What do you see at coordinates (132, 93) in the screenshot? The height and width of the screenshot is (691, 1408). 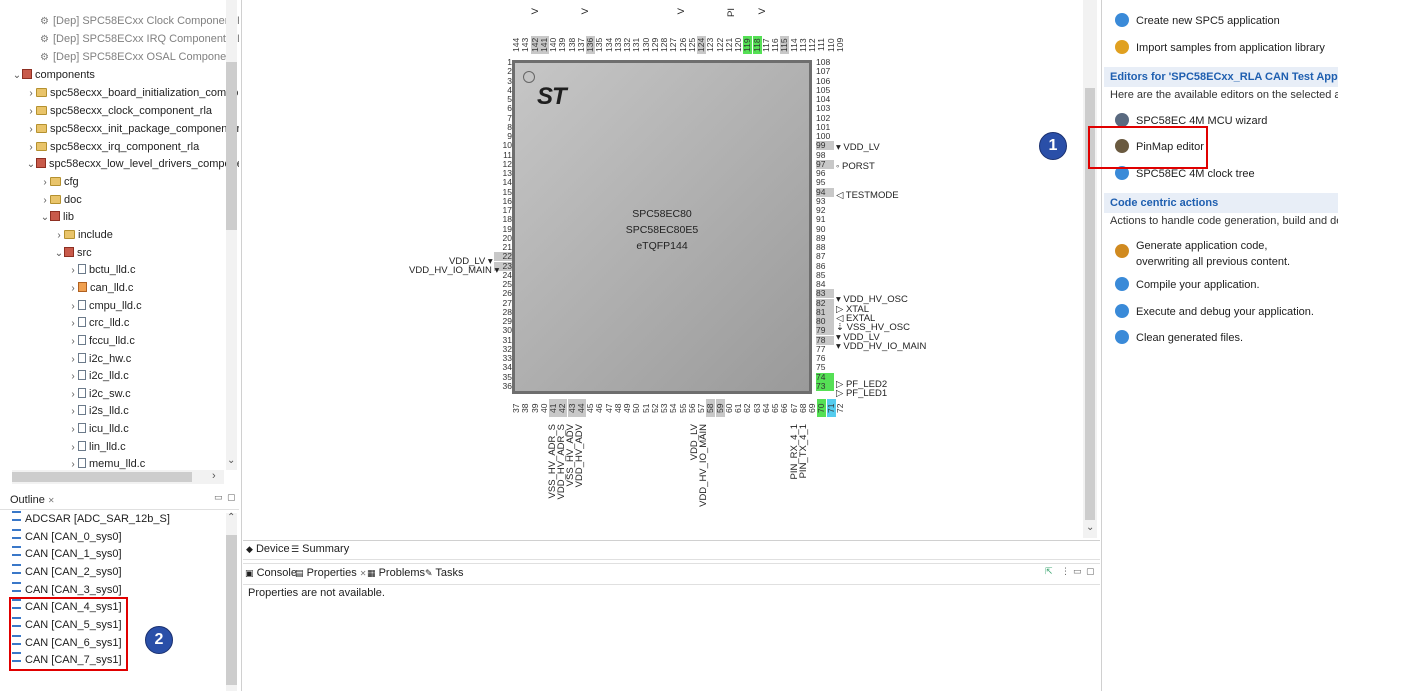 I see `tree-item-board-init: › spc58ecxx_board_initialization_compon` at bounding box center [132, 93].